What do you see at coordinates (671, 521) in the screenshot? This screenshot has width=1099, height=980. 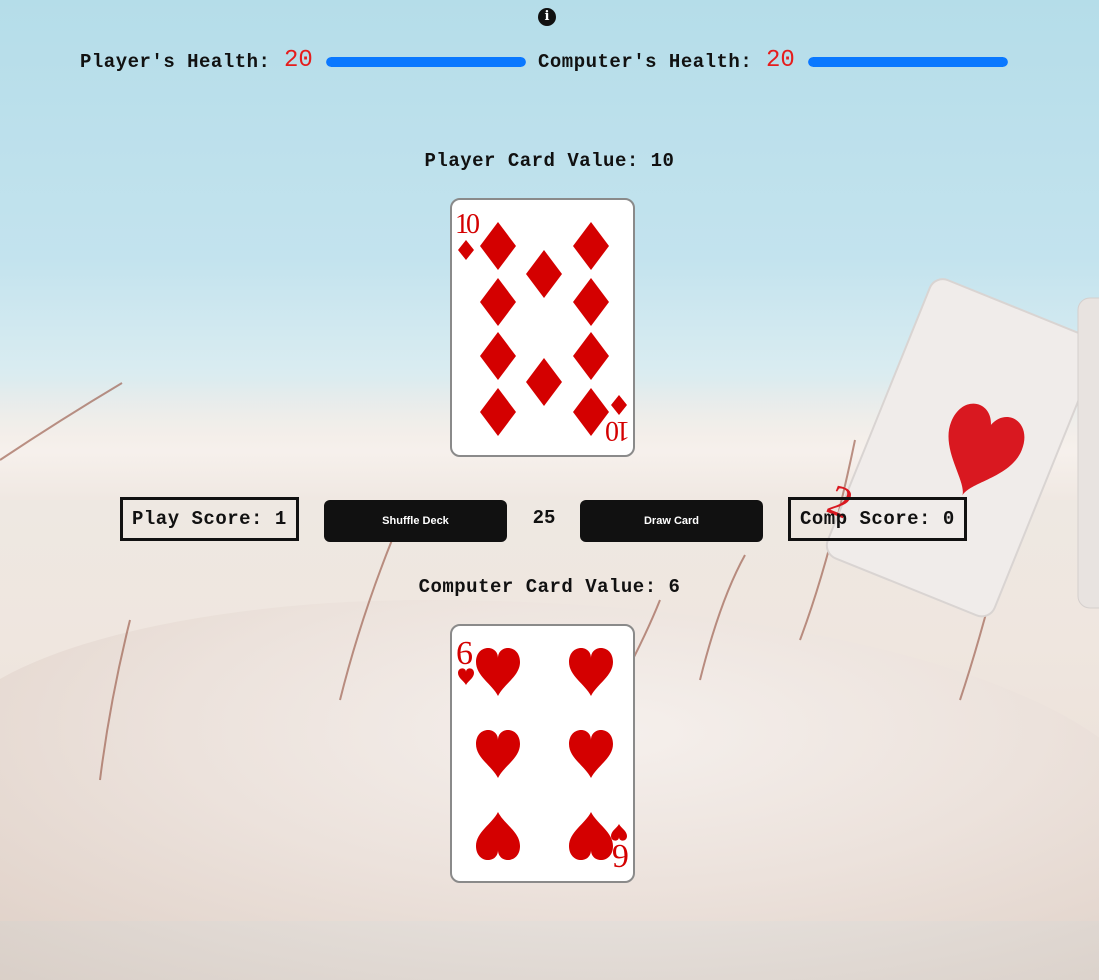 I see `draw-card-button: Draw Card` at bounding box center [671, 521].